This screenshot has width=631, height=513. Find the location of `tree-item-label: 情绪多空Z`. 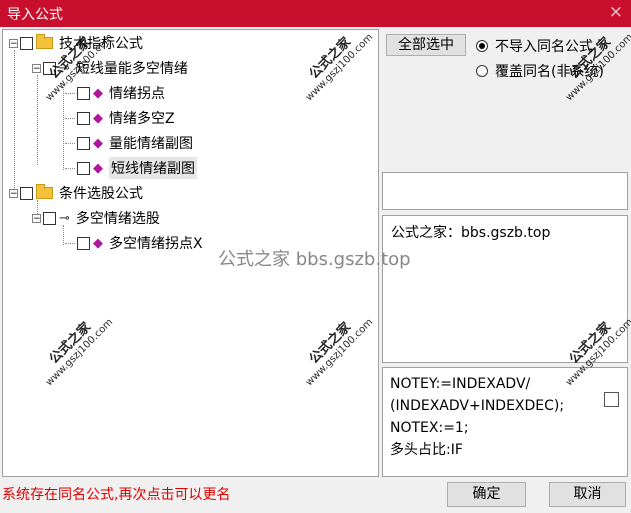

tree-item-label: 情绪多空Z is located at coordinates (142, 119).